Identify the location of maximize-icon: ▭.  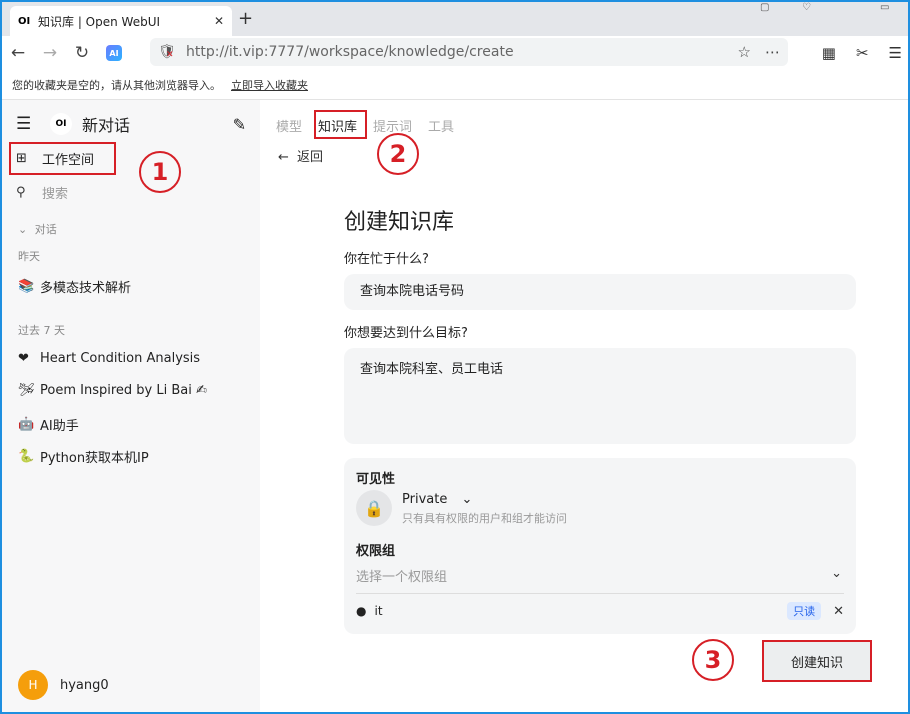
(884, 7).